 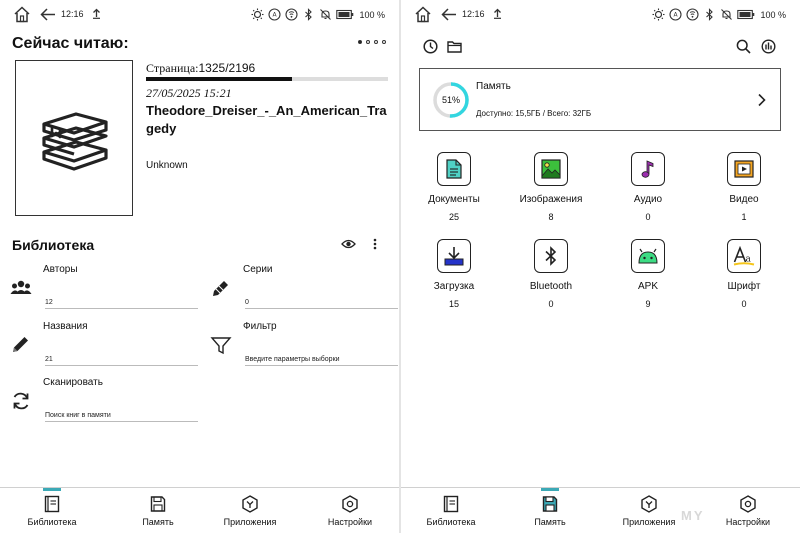 What do you see at coordinates (350, 504) in the screenshot?
I see `settings-nav-icon` at bounding box center [350, 504].